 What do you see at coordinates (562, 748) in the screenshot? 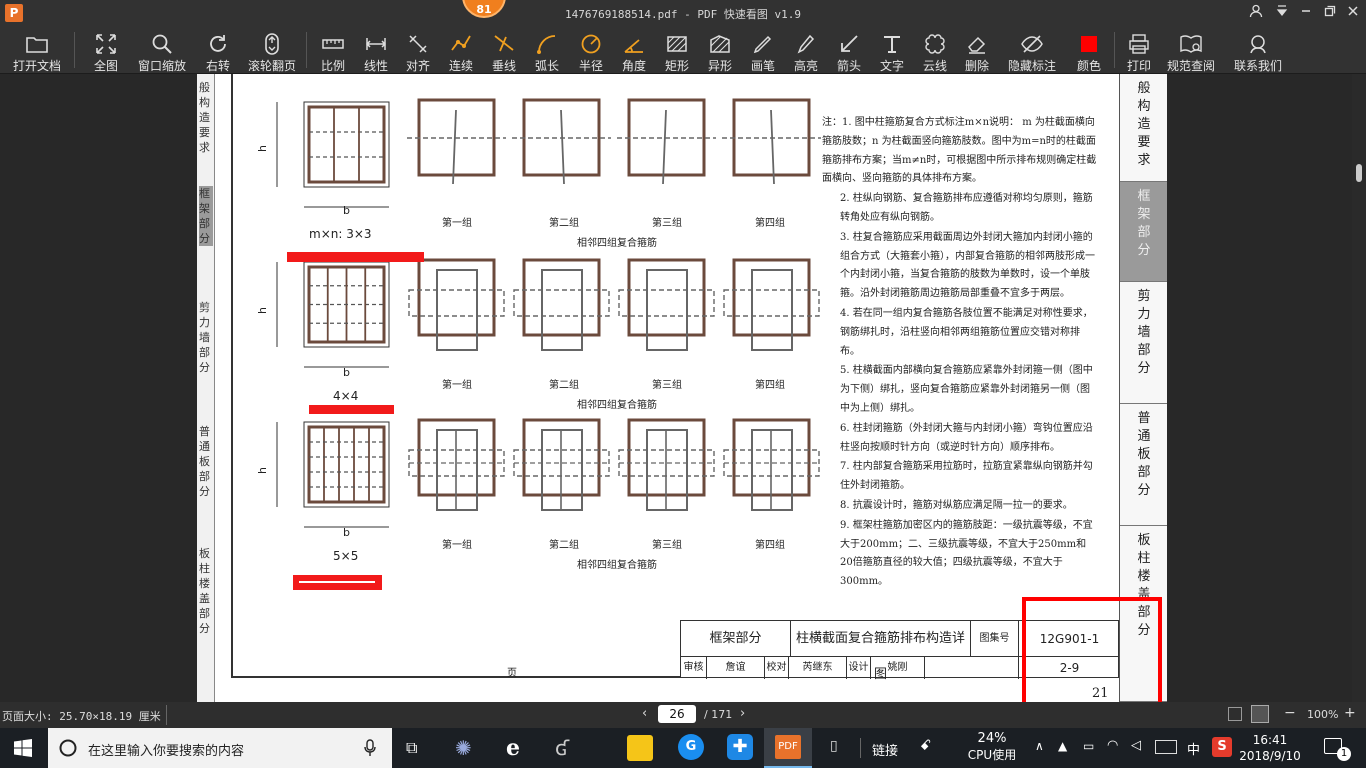
I see `swirl-app-icon: ʛ` at bounding box center [562, 748].